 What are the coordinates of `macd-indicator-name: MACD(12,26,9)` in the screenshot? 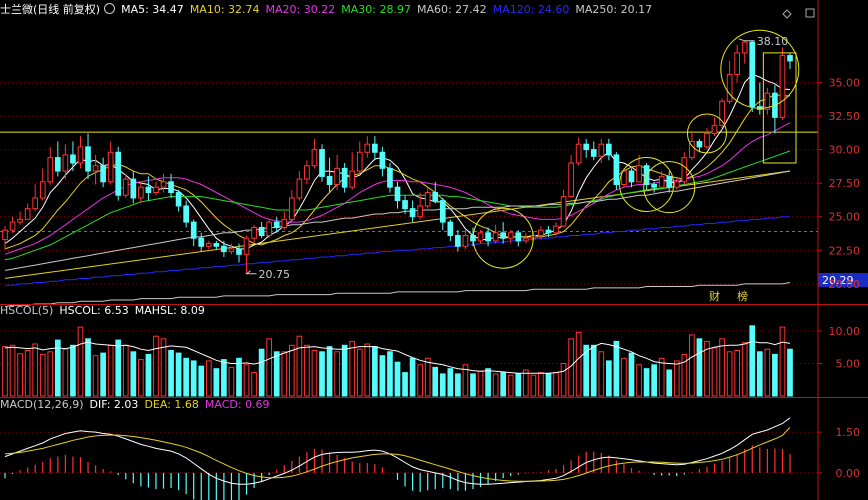 It's located at (42, 404).